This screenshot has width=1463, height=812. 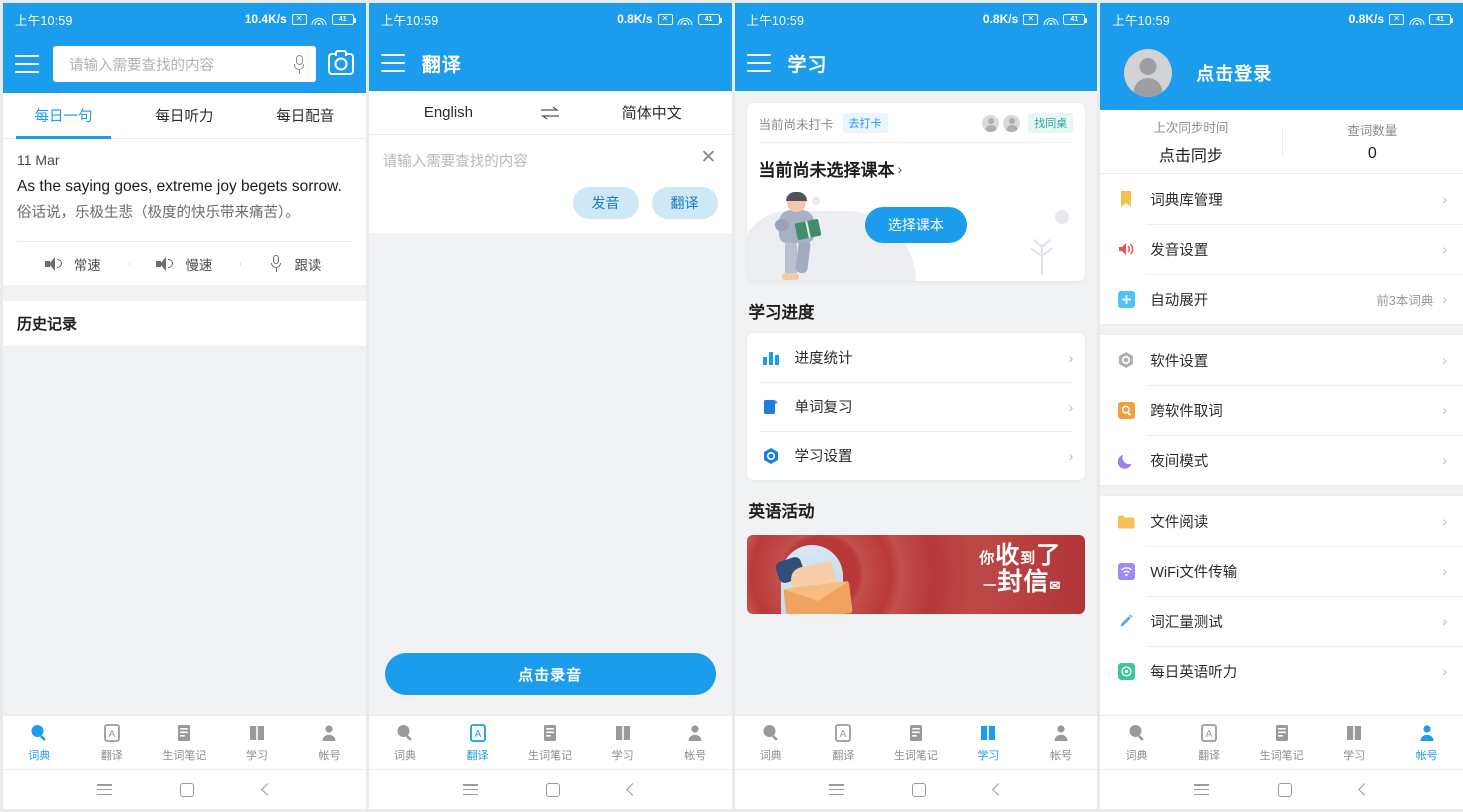 What do you see at coordinates (550, 153) in the screenshot?
I see `translate-input: 请输入需要查找的内容 ✕` at bounding box center [550, 153].